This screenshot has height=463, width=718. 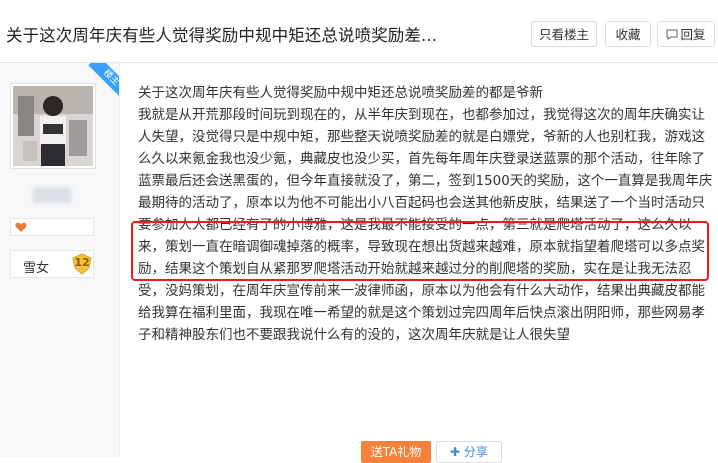 What do you see at coordinates (469, 452) in the screenshot?
I see `share-button: ✚ 分享` at bounding box center [469, 452].